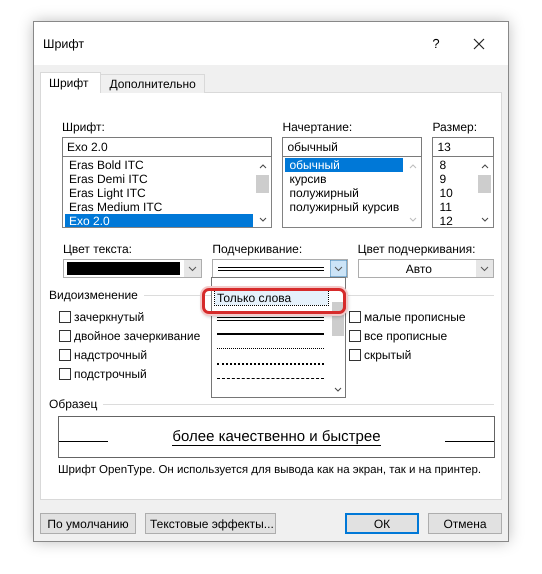  I want to click on help-button: ?, so click(436, 43).